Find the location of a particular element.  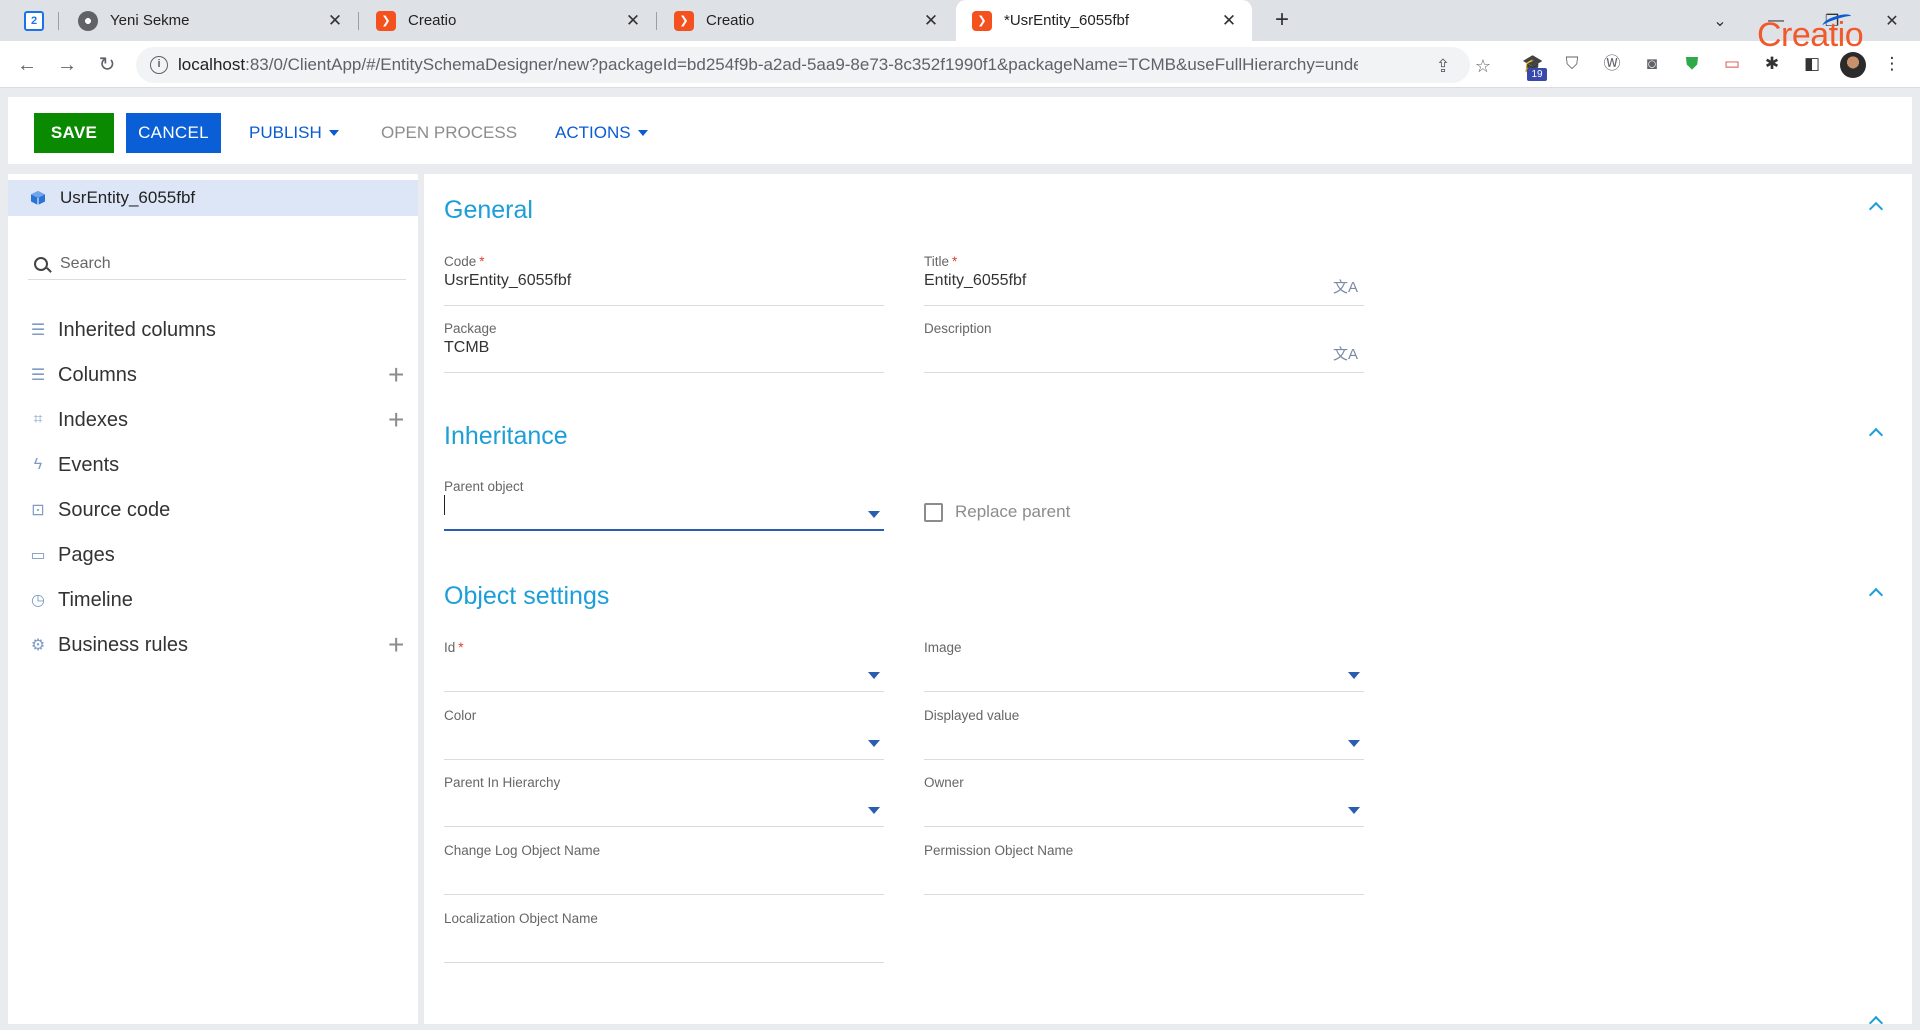

search-box is located at coordinates (217, 264).